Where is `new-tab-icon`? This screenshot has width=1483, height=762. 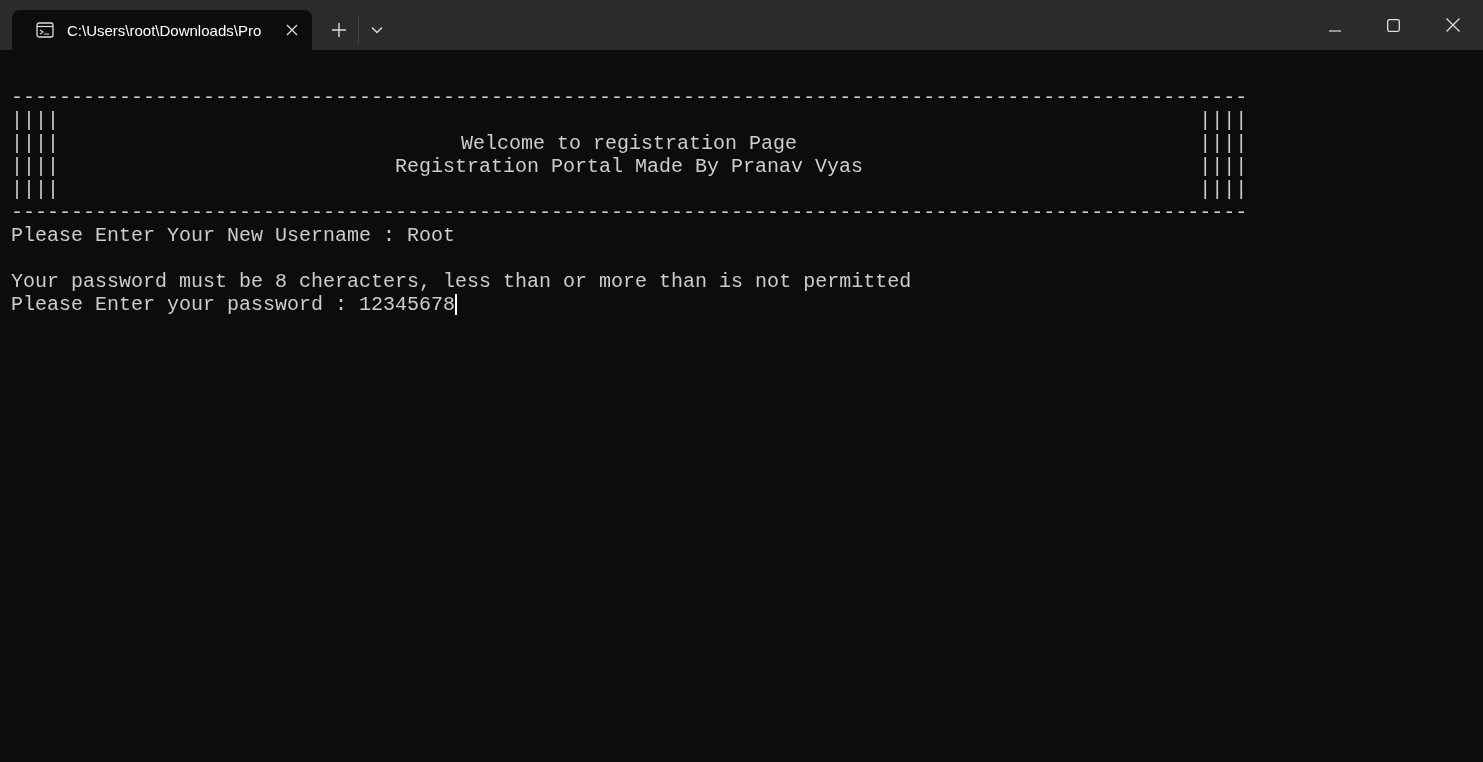 new-tab-icon is located at coordinates (339, 30).